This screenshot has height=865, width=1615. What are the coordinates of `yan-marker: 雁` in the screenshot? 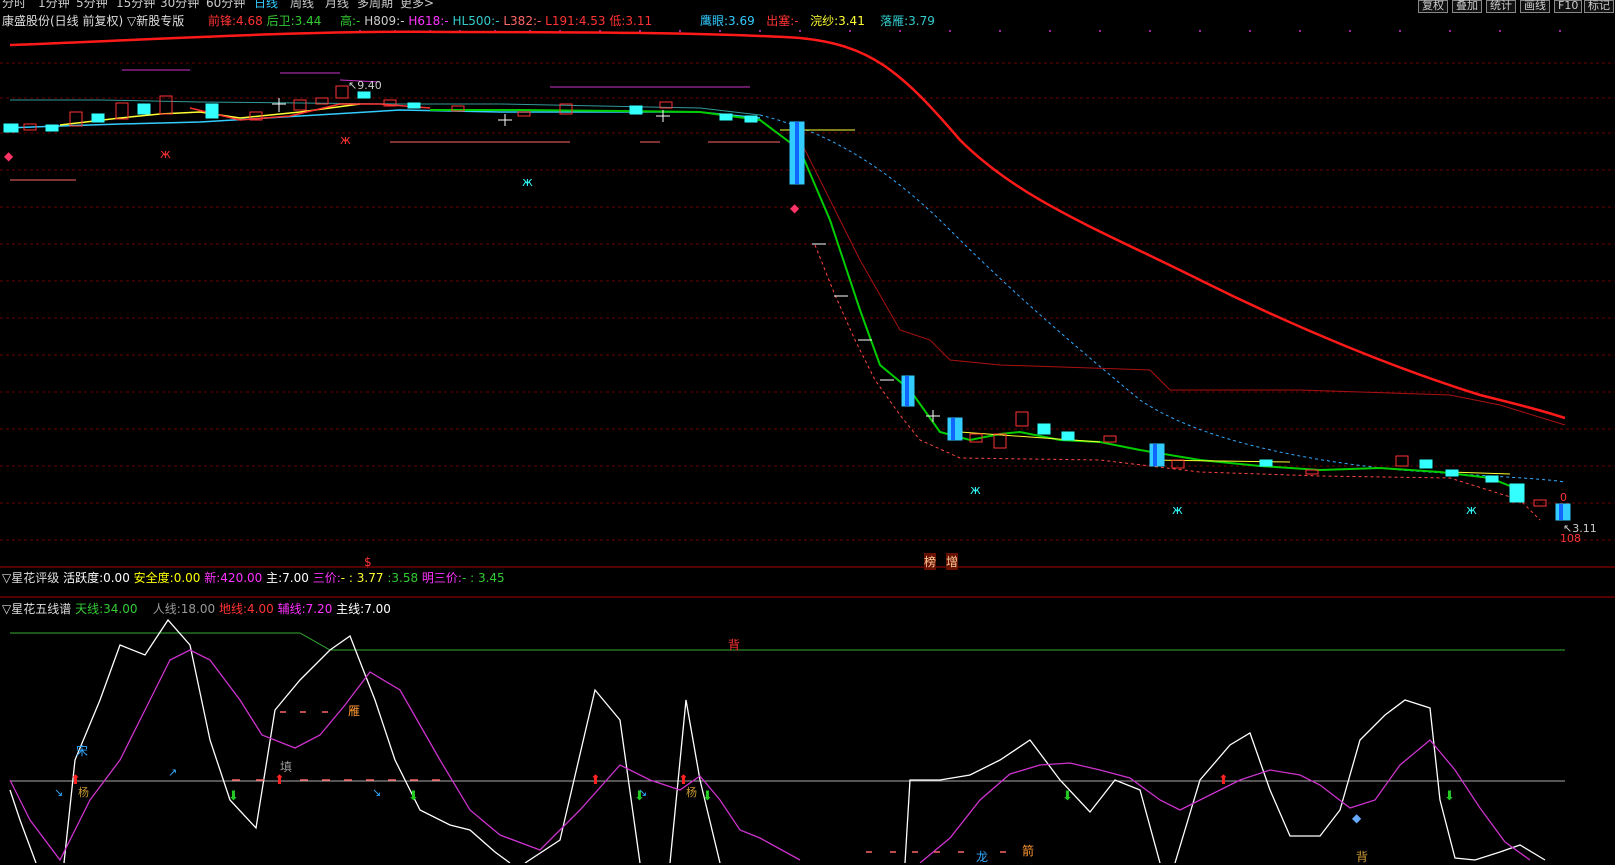 It's located at (354, 711).